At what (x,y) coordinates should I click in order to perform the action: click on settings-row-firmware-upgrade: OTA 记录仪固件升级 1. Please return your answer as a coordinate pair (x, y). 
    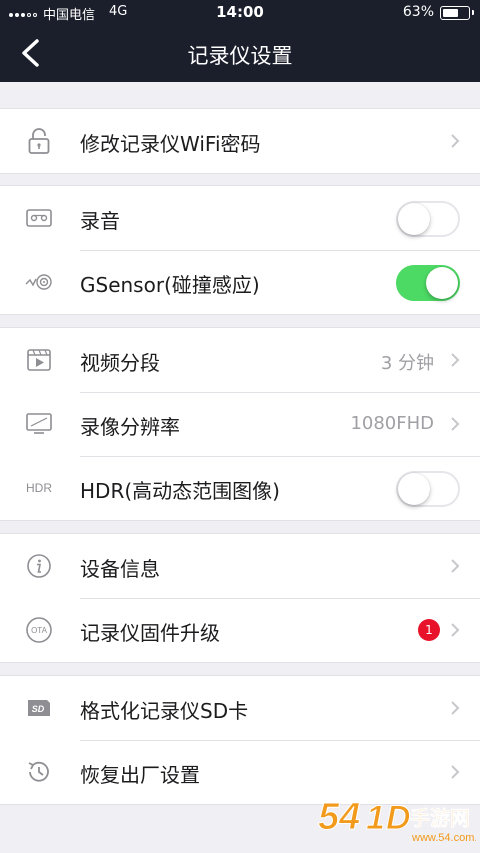
    Looking at the image, I should click on (240, 630).